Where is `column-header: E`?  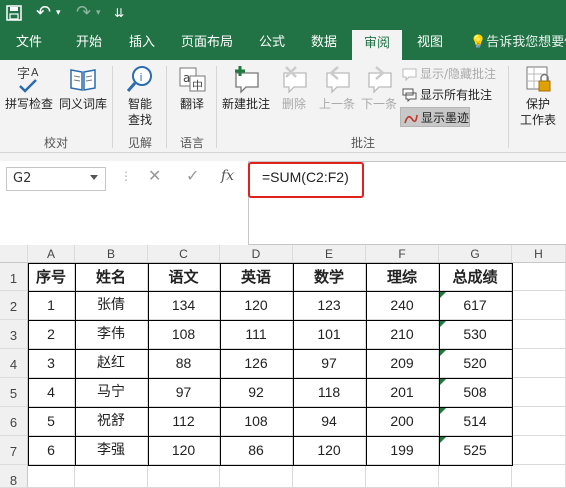
column-header: E is located at coordinates (329, 254).